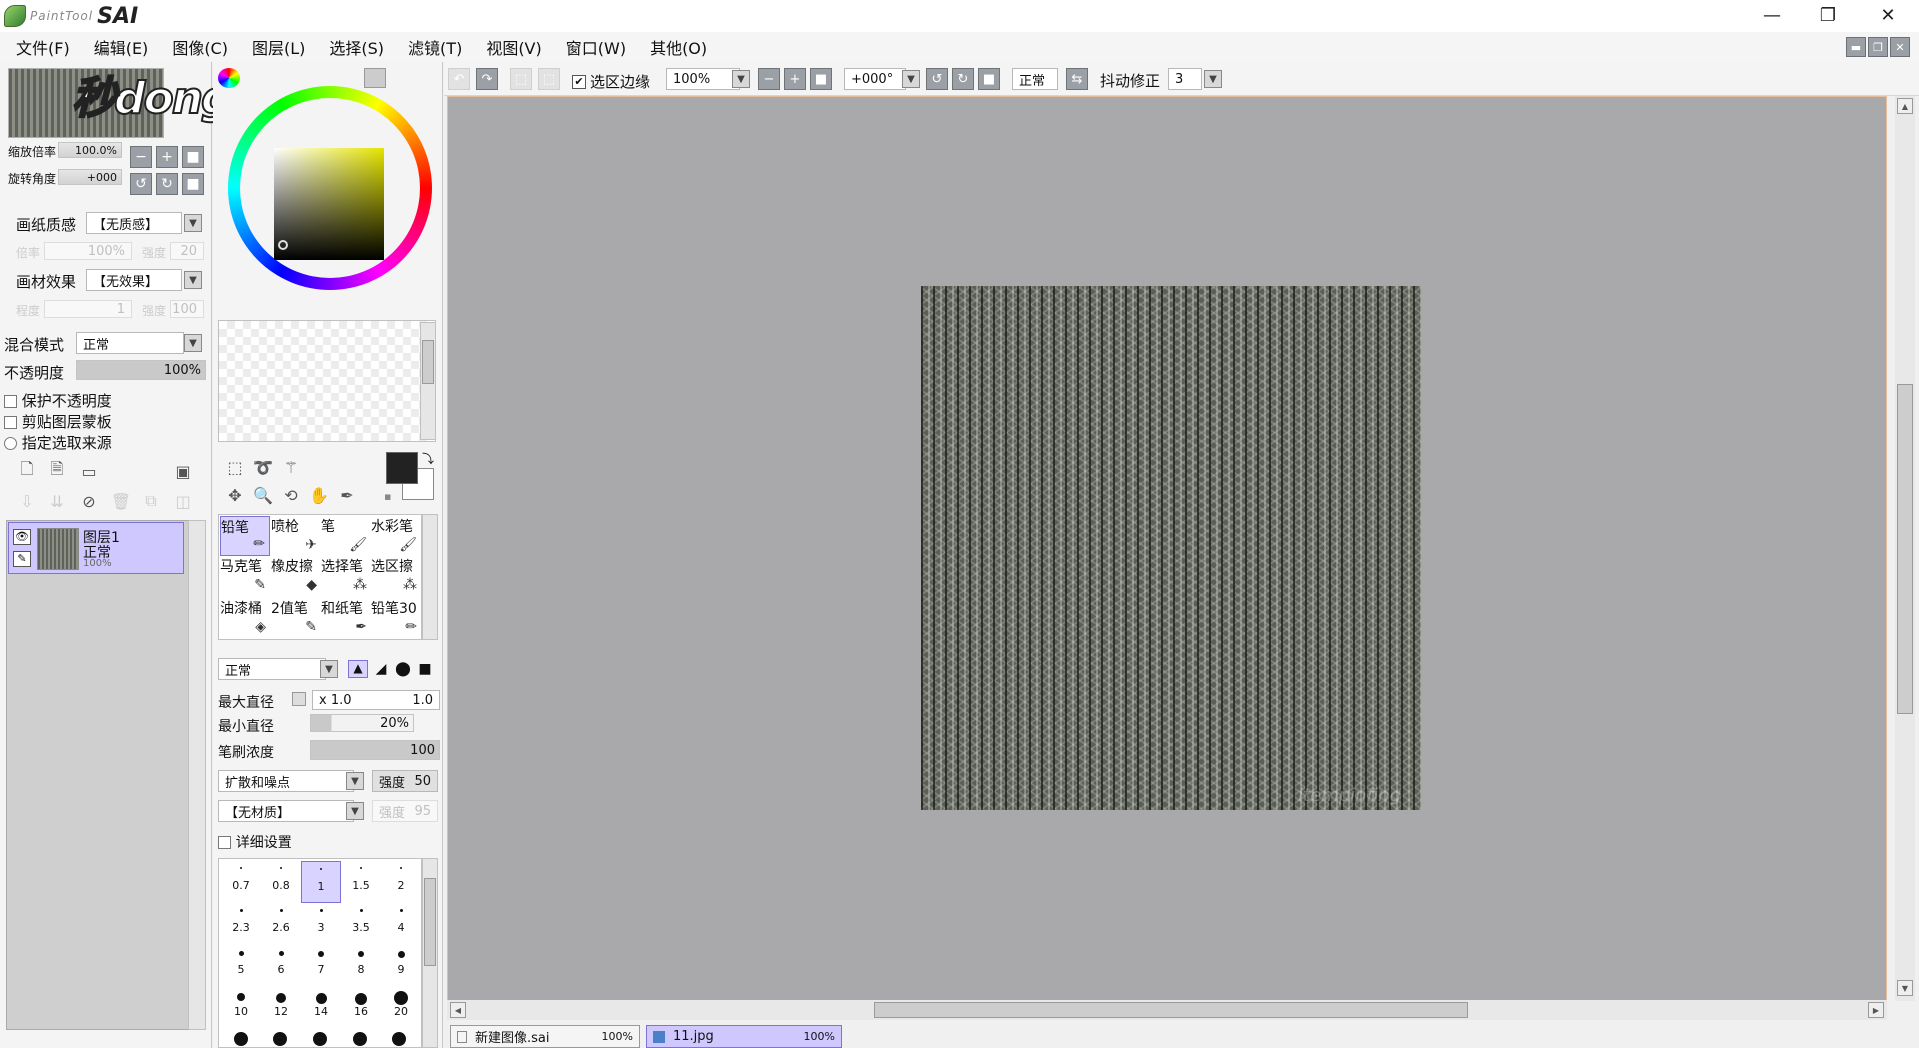 The image size is (1919, 1048). I want to click on scroll-right-arrow-icon: ▶, so click(1876, 1010).